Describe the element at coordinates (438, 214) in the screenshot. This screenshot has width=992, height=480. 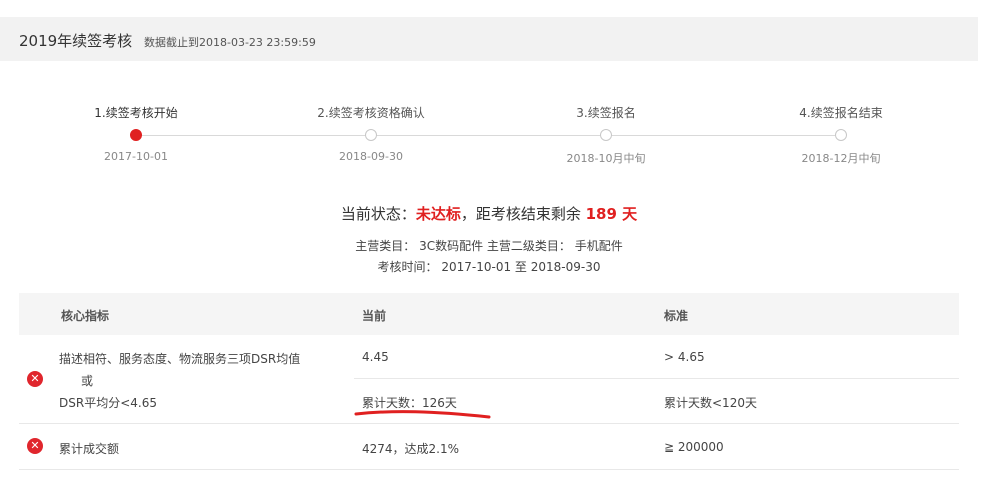
I see `status-value: 未达标` at that location.